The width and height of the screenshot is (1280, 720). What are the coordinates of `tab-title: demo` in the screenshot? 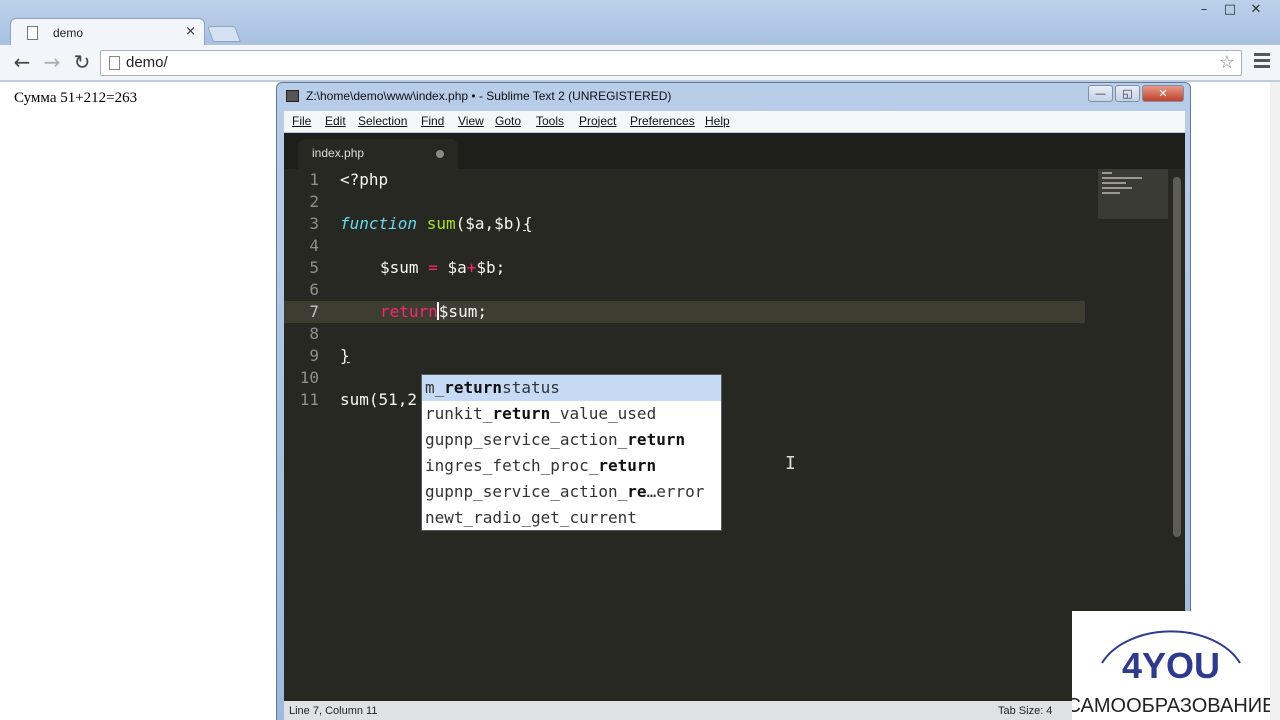 It's located at (68, 33).